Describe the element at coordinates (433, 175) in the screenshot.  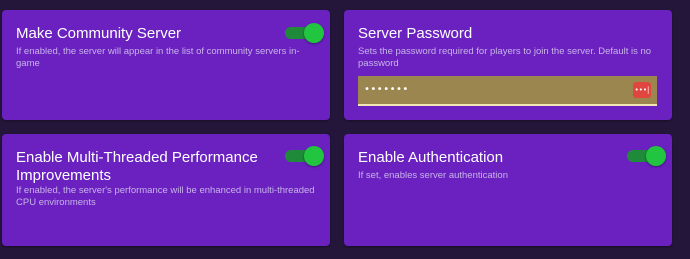
I see `setting-description: If set, enables server authentication` at that location.